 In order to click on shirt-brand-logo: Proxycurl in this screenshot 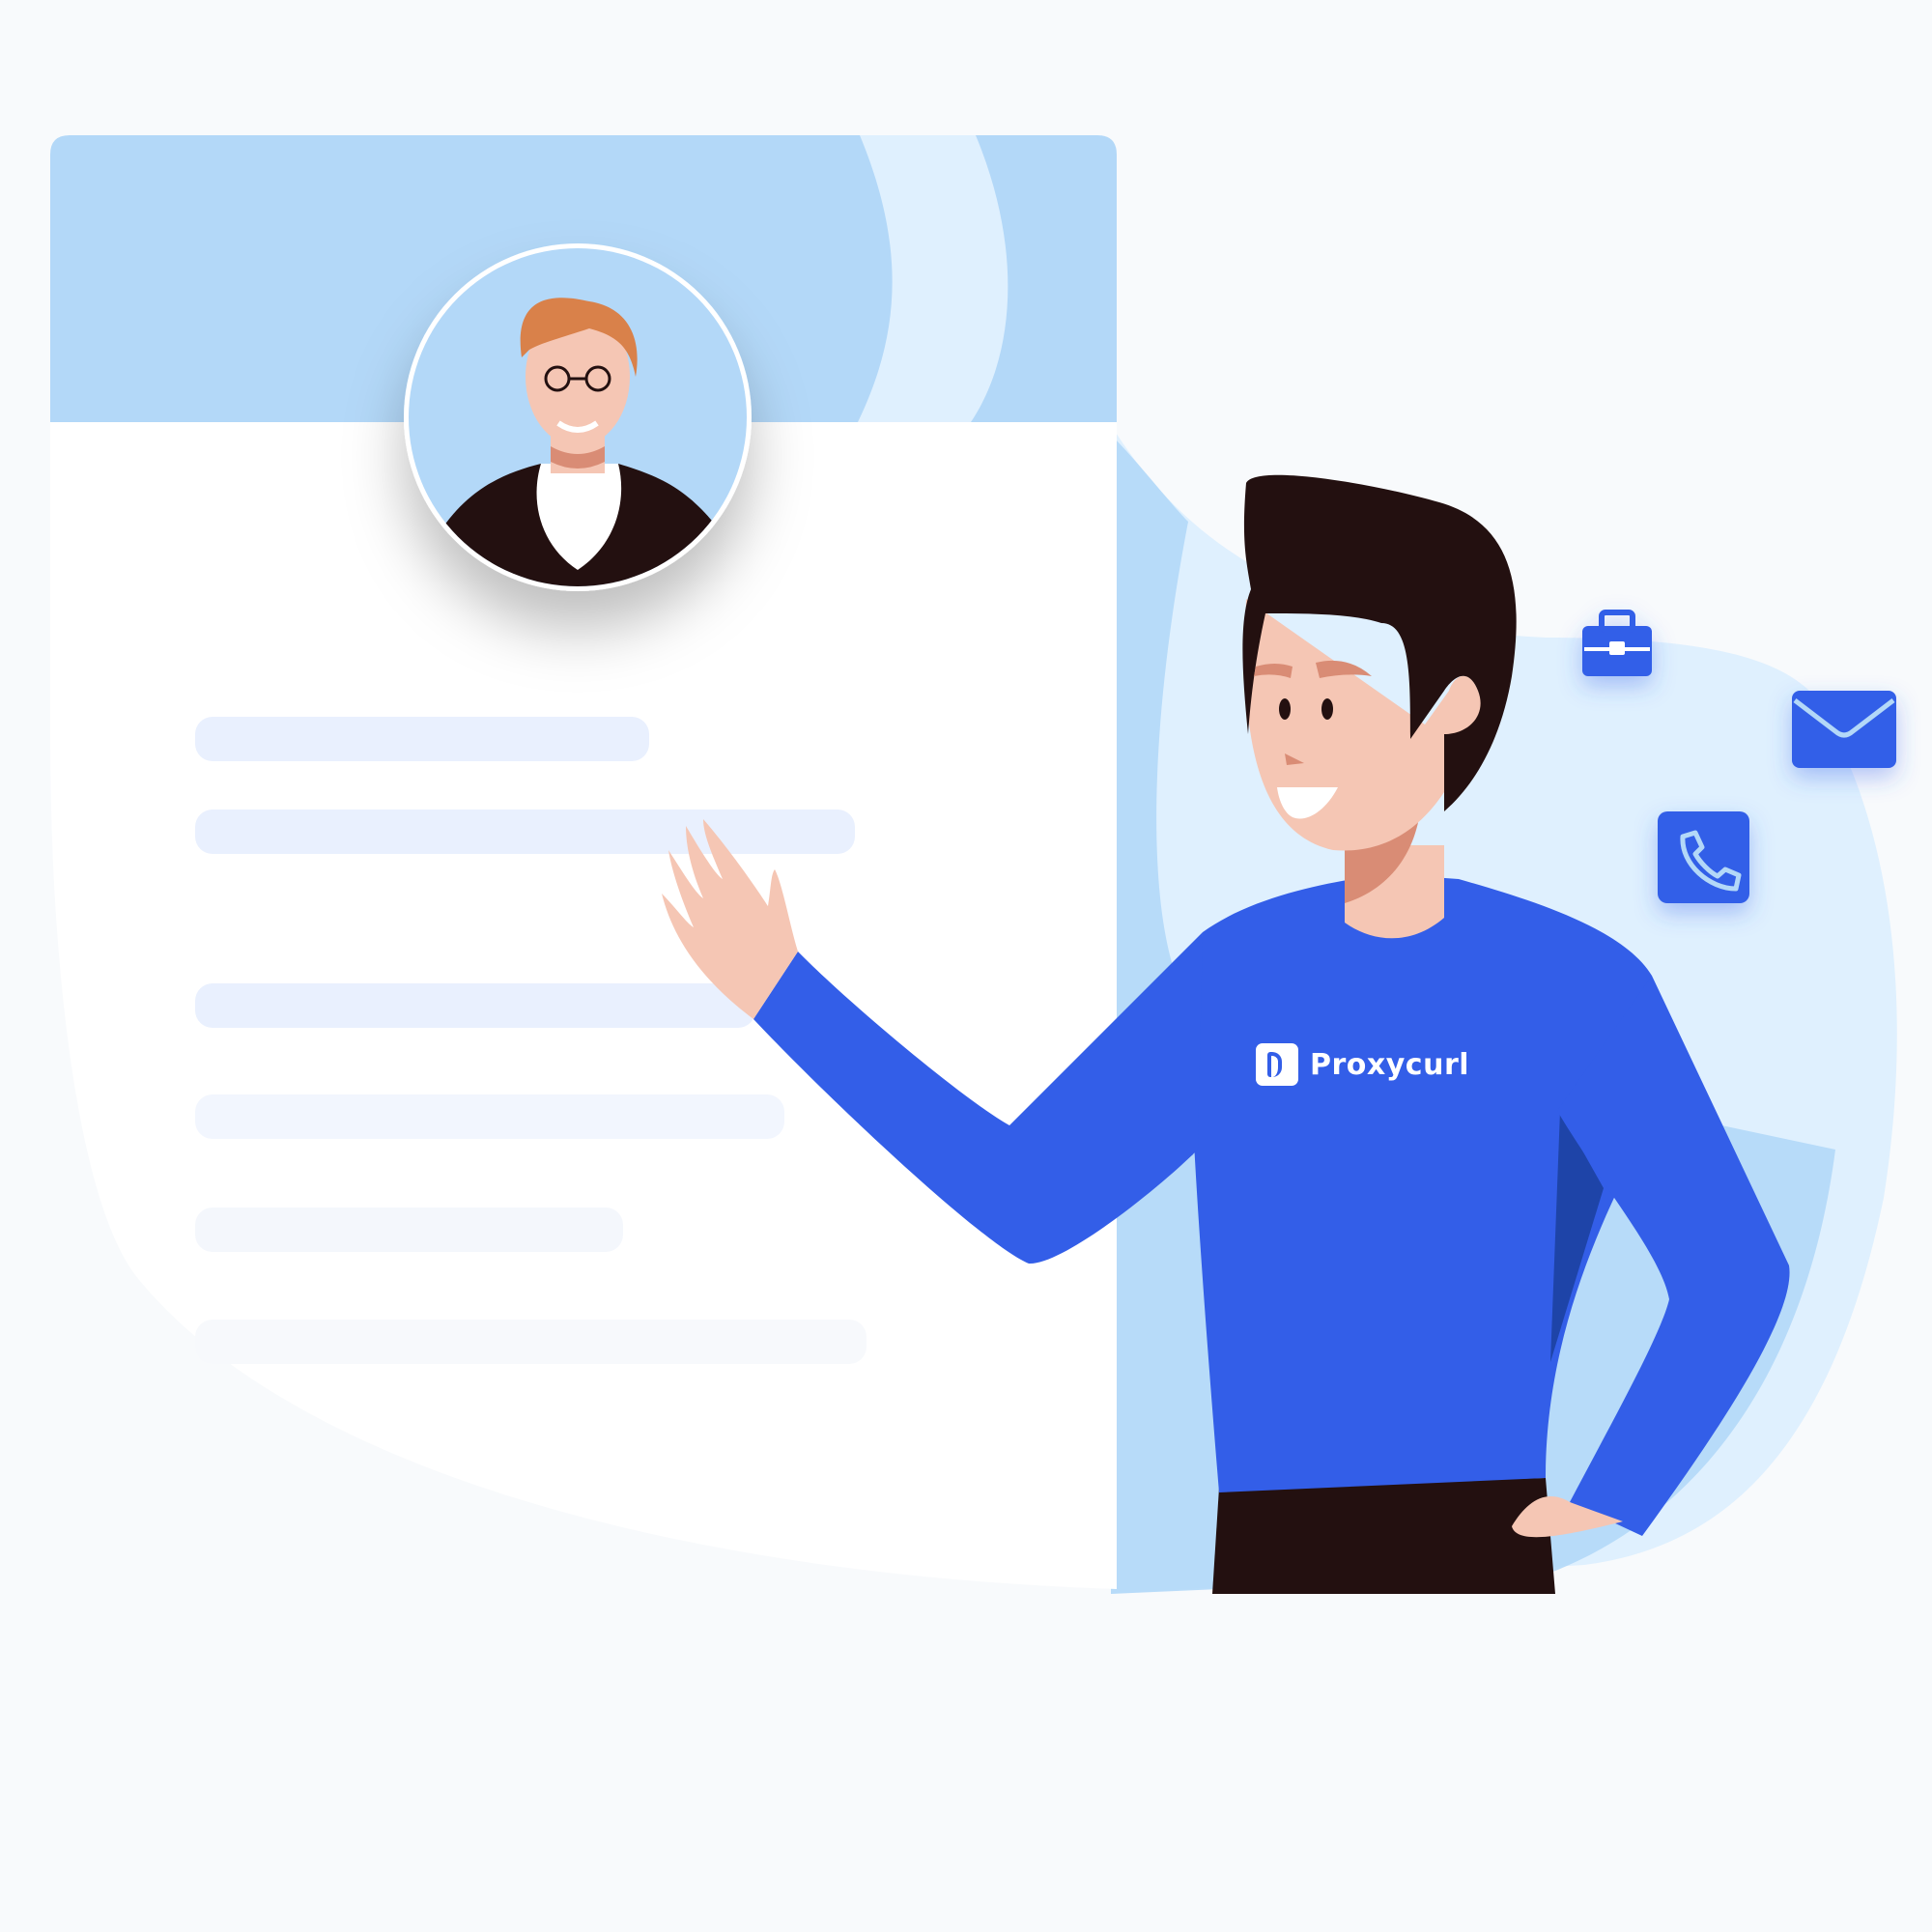, I will do `click(1362, 1064)`.